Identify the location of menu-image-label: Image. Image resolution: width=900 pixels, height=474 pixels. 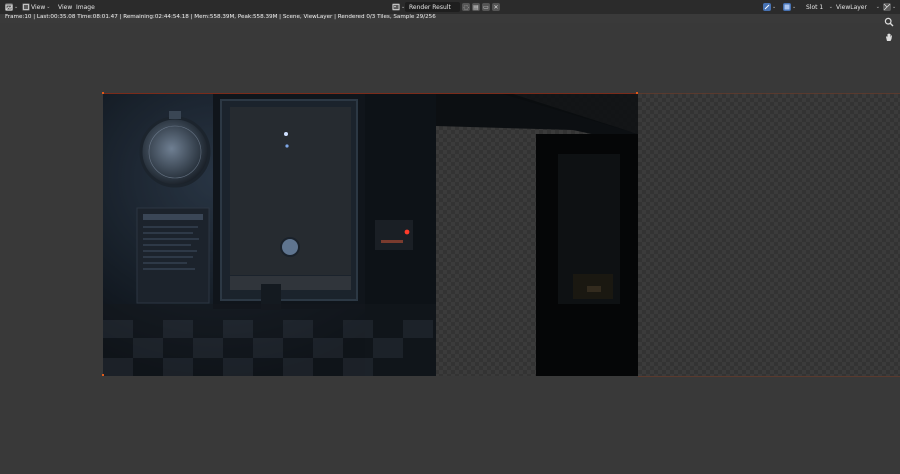
(85, 7).